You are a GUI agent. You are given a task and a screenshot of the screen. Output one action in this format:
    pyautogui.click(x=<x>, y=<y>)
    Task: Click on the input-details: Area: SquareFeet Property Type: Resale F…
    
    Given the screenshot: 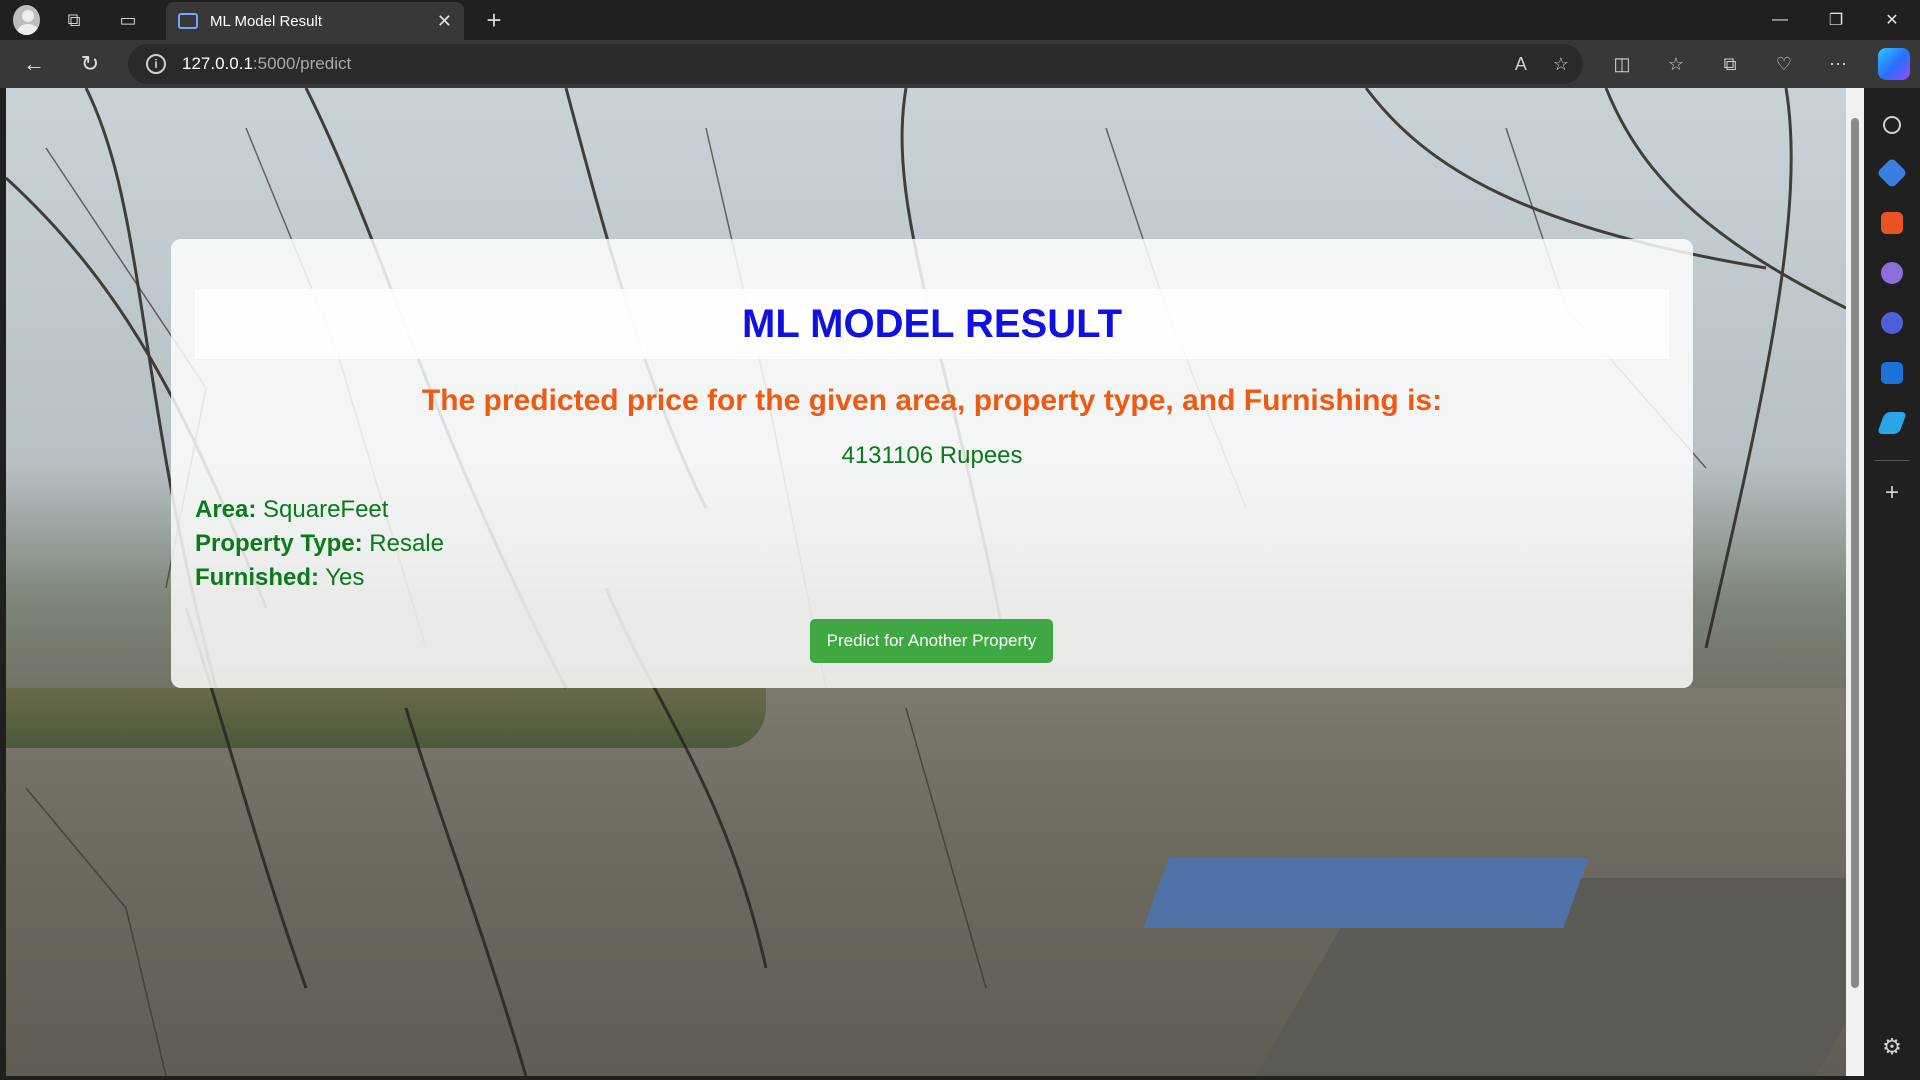 What is the action you would take?
    pyautogui.click(x=319, y=544)
    